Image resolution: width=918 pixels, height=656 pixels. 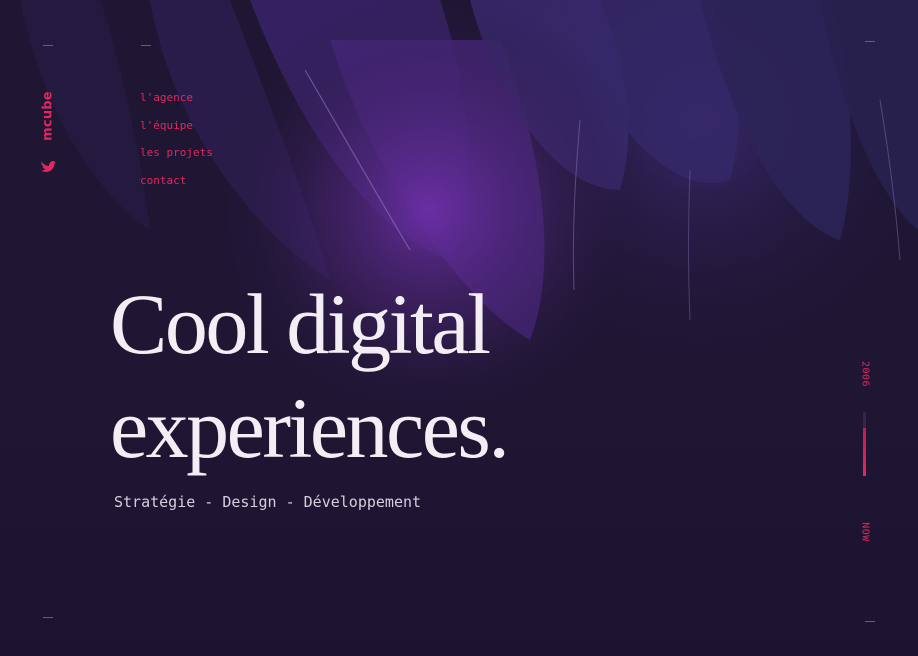 What do you see at coordinates (146, 45) in the screenshot?
I see `nav-dash` at bounding box center [146, 45].